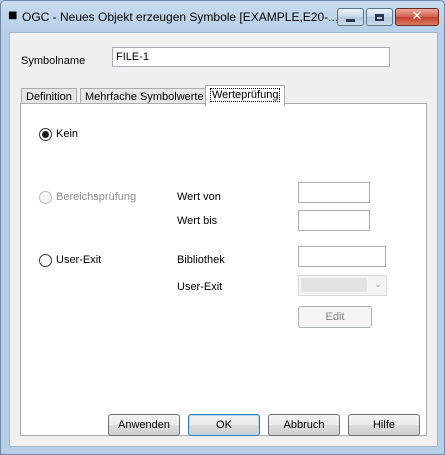 The width and height of the screenshot is (445, 455). What do you see at coordinates (13, 16) in the screenshot?
I see `app-icon: ■` at bounding box center [13, 16].